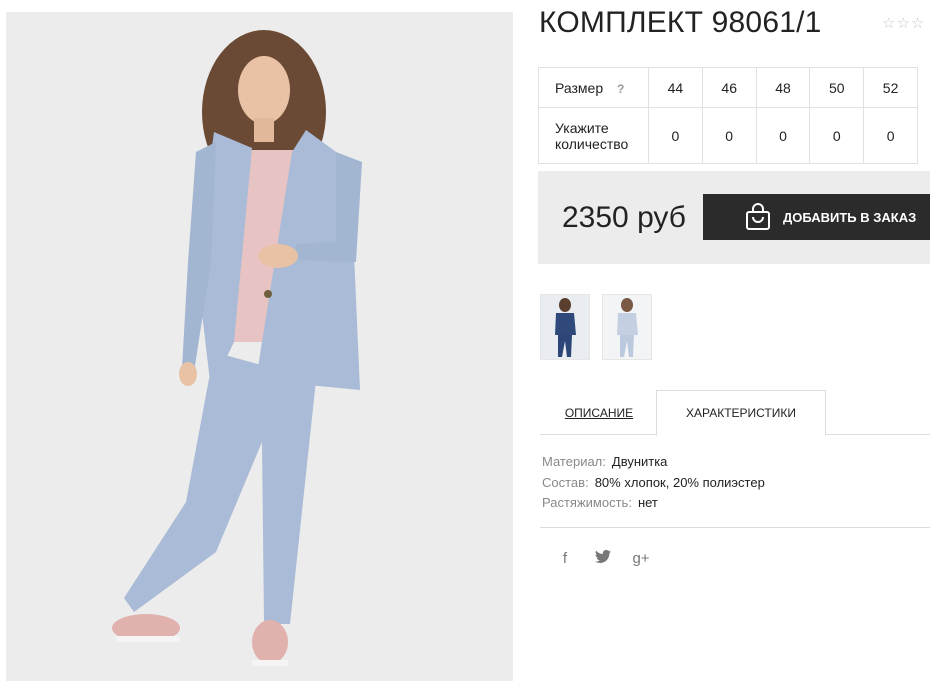 The image size is (930, 681). Describe the element at coordinates (639, 461) in the screenshot. I see `spec-value: Двунитка` at that location.